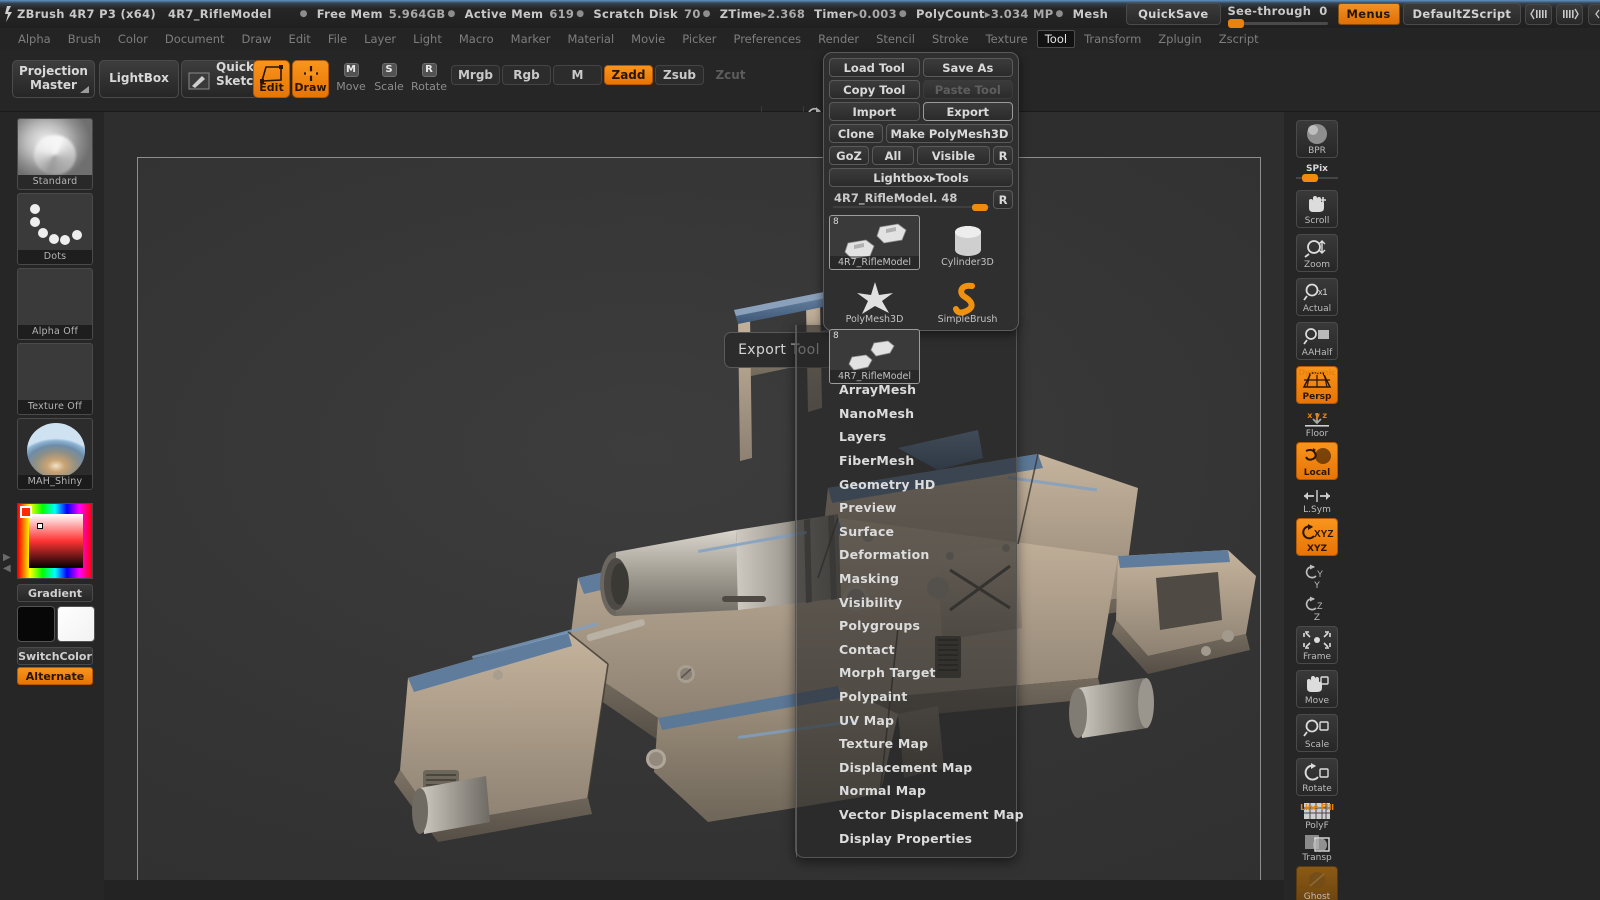 The width and height of the screenshot is (1600, 900). I want to click on right-tool-persp: Dynamic Persp, so click(1317, 385).